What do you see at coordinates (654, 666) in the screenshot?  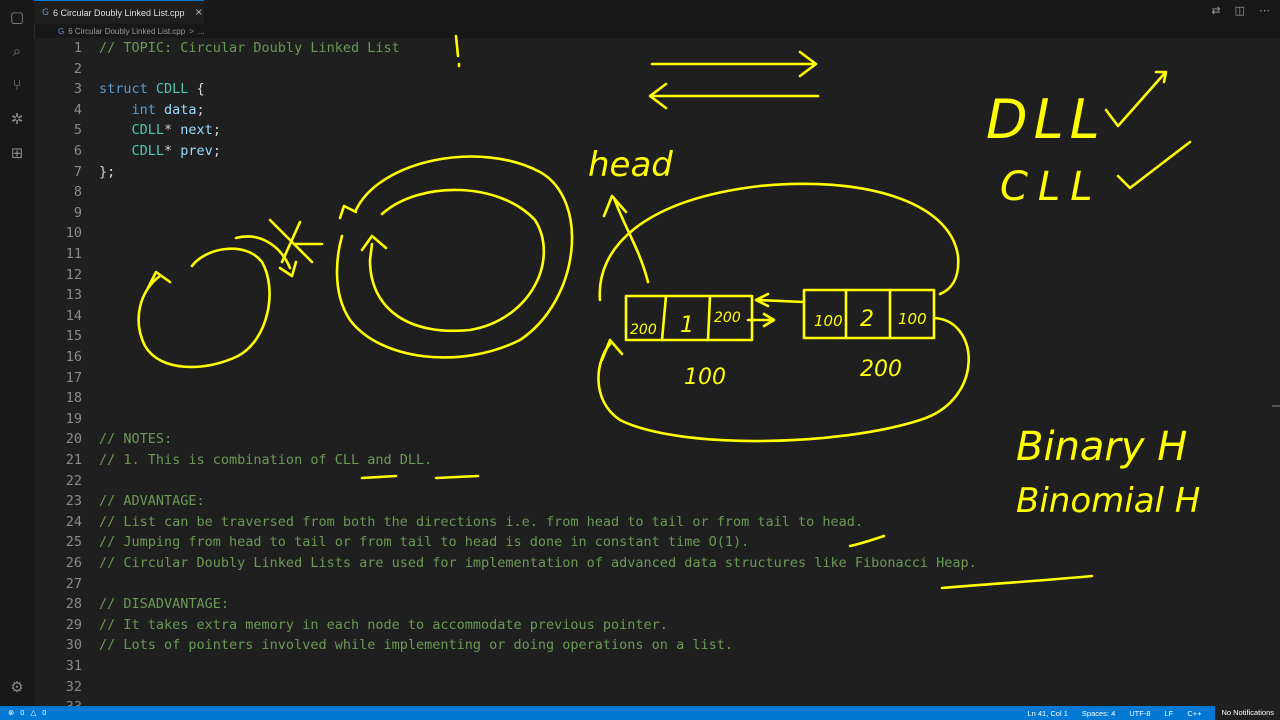 I see `code-line: 31` at bounding box center [654, 666].